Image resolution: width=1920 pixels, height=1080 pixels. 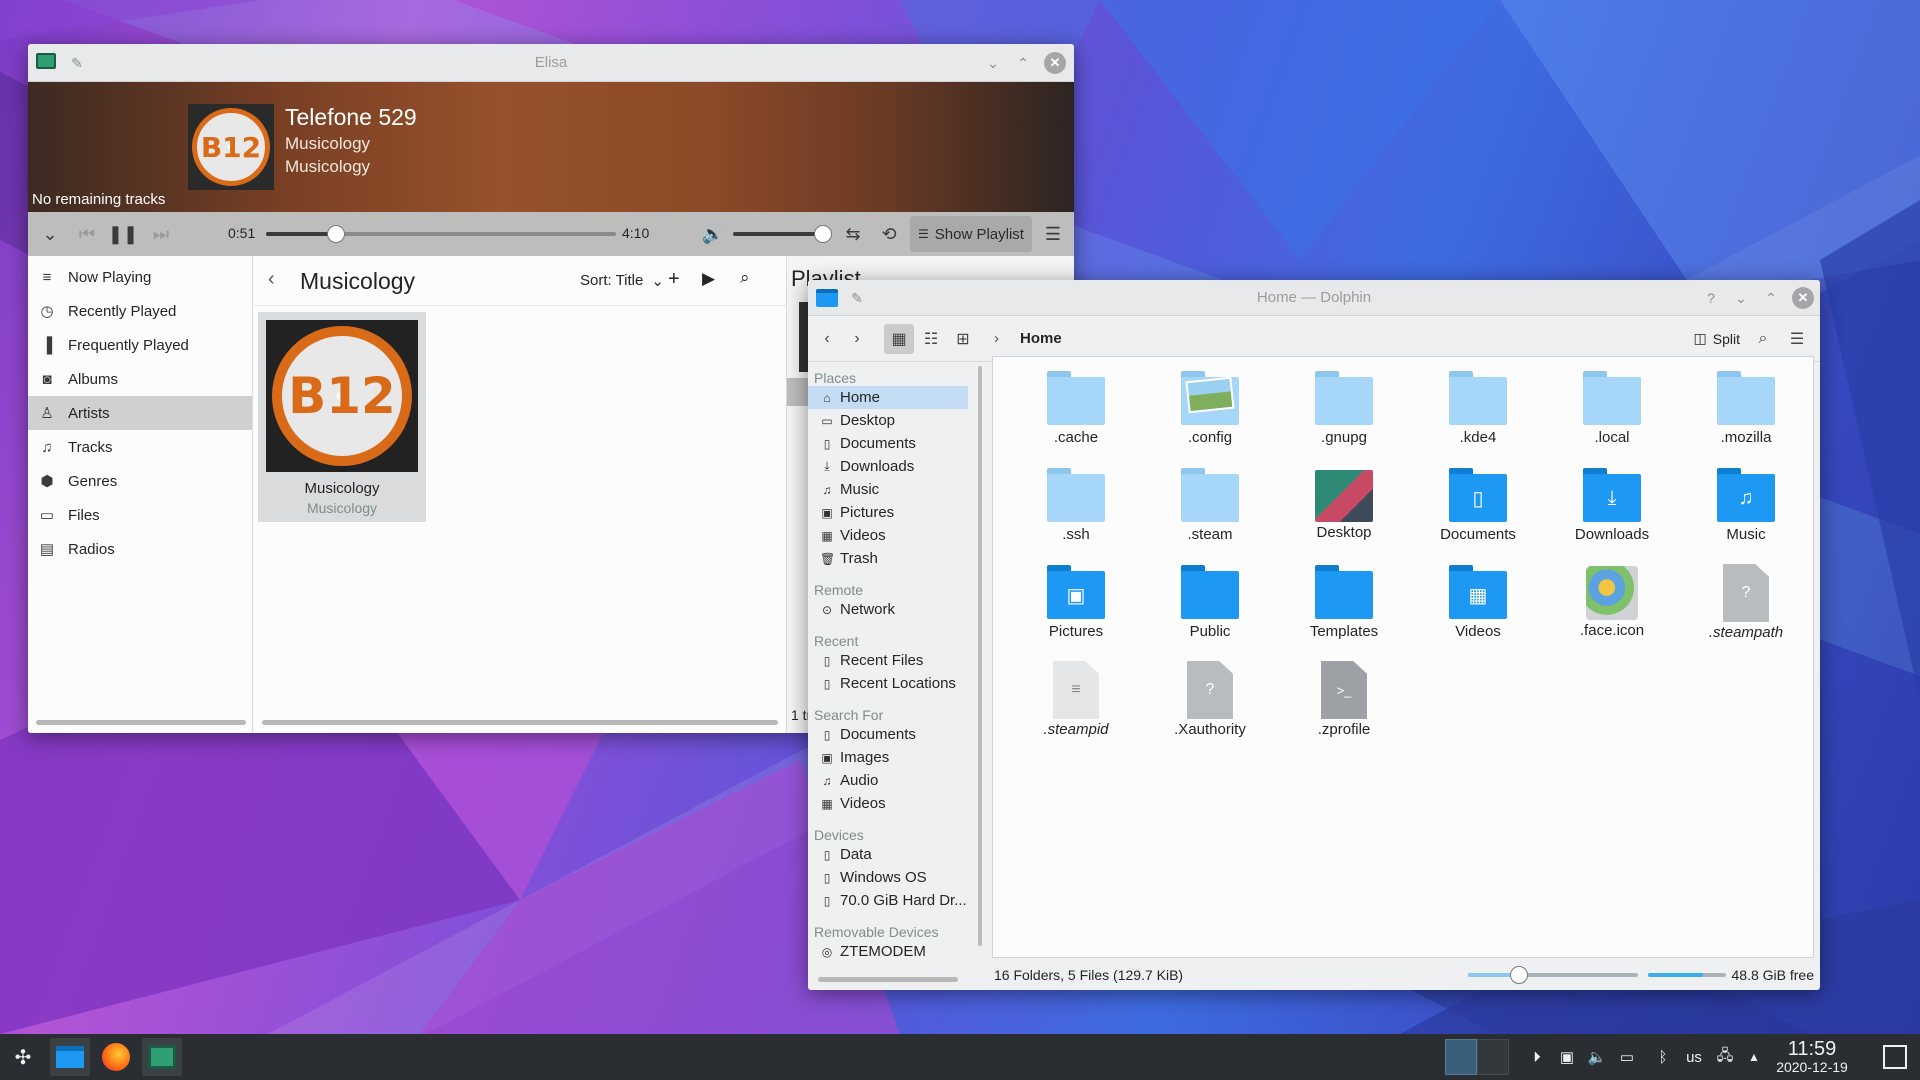 What do you see at coordinates (1076, 512) in the screenshot?
I see `file-item: .ssh` at bounding box center [1076, 512].